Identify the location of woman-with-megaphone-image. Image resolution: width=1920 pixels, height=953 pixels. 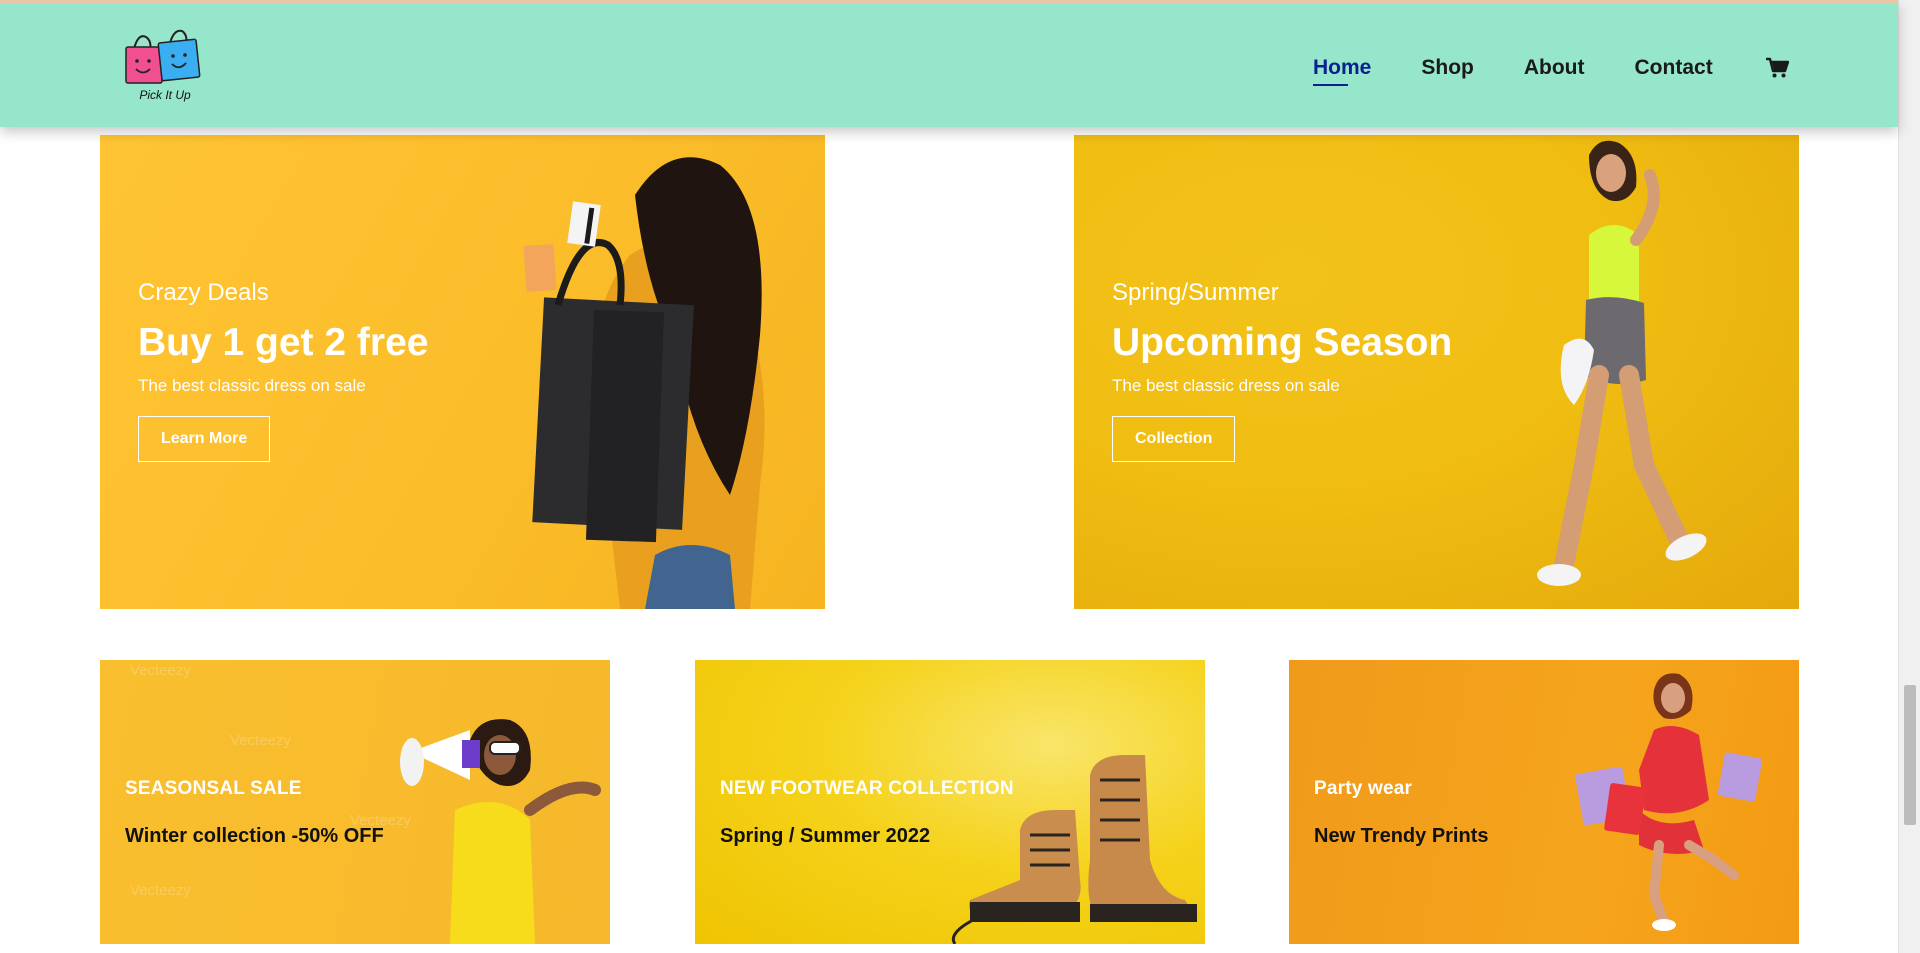
(500, 831).